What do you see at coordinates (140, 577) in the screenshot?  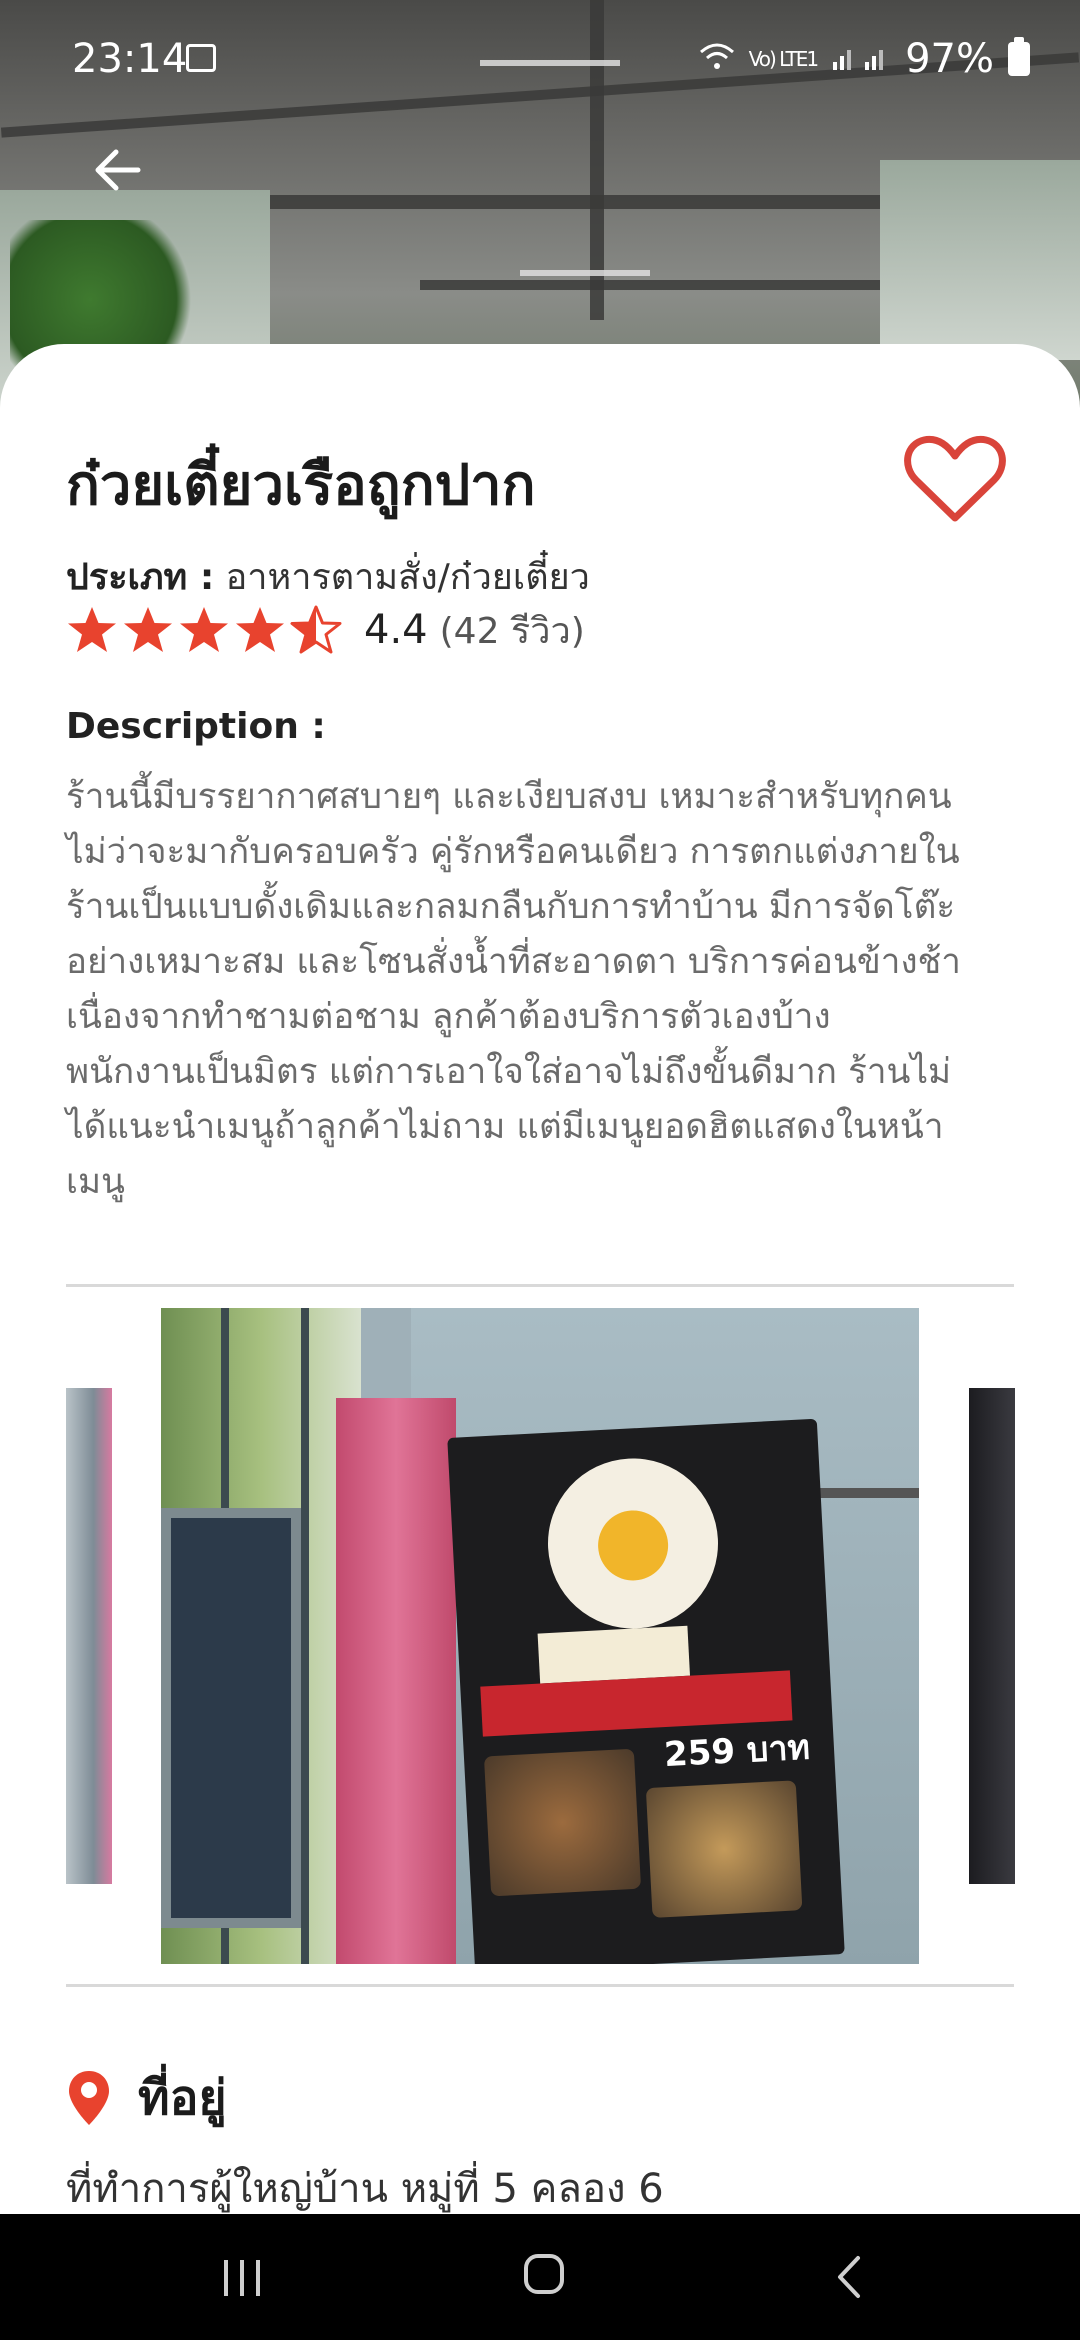 I see `category-label: ประเภท :` at bounding box center [140, 577].